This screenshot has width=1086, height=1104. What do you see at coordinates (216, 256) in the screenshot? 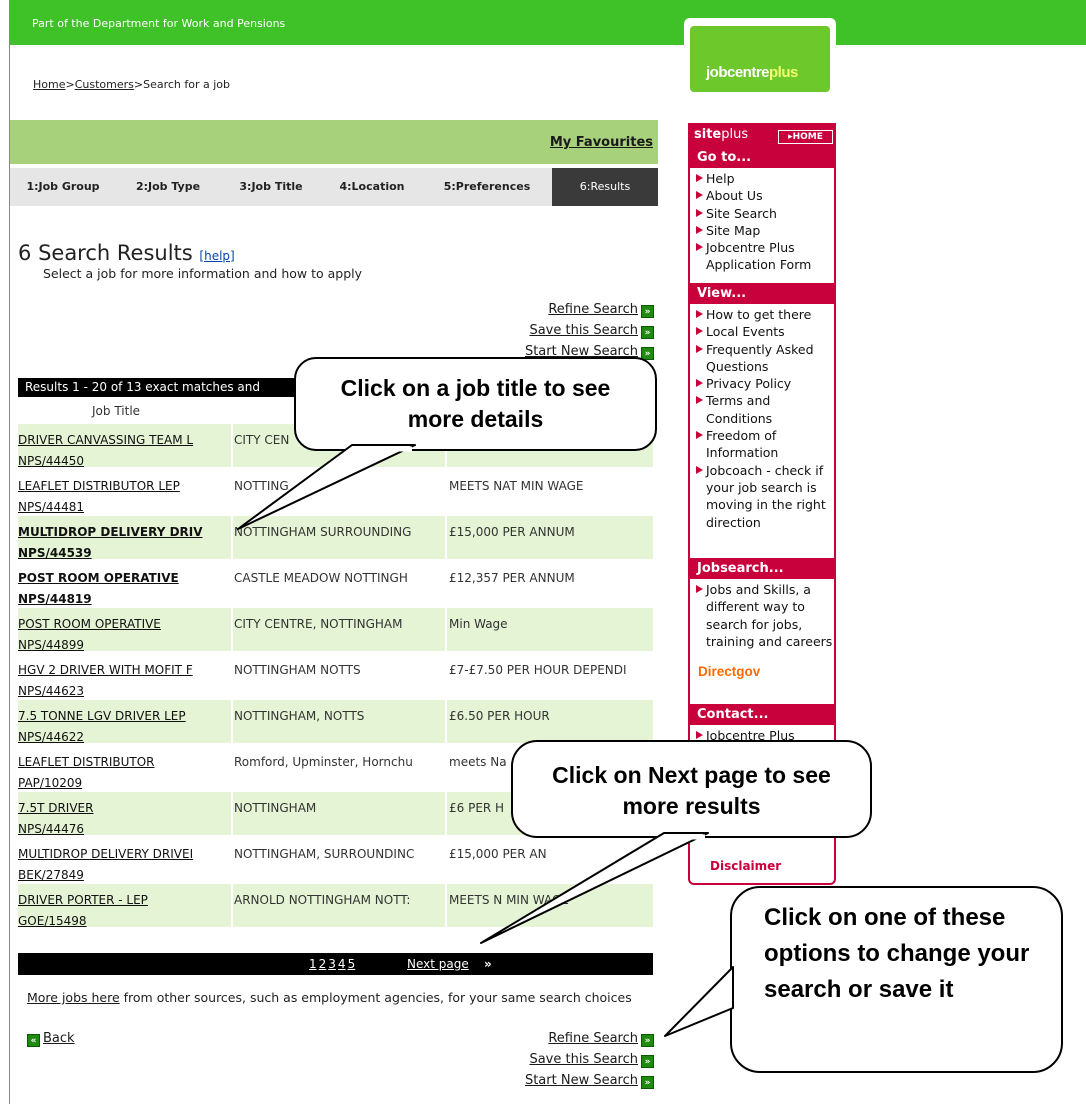
I see `help-link: [help]` at bounding box center [216, 256].